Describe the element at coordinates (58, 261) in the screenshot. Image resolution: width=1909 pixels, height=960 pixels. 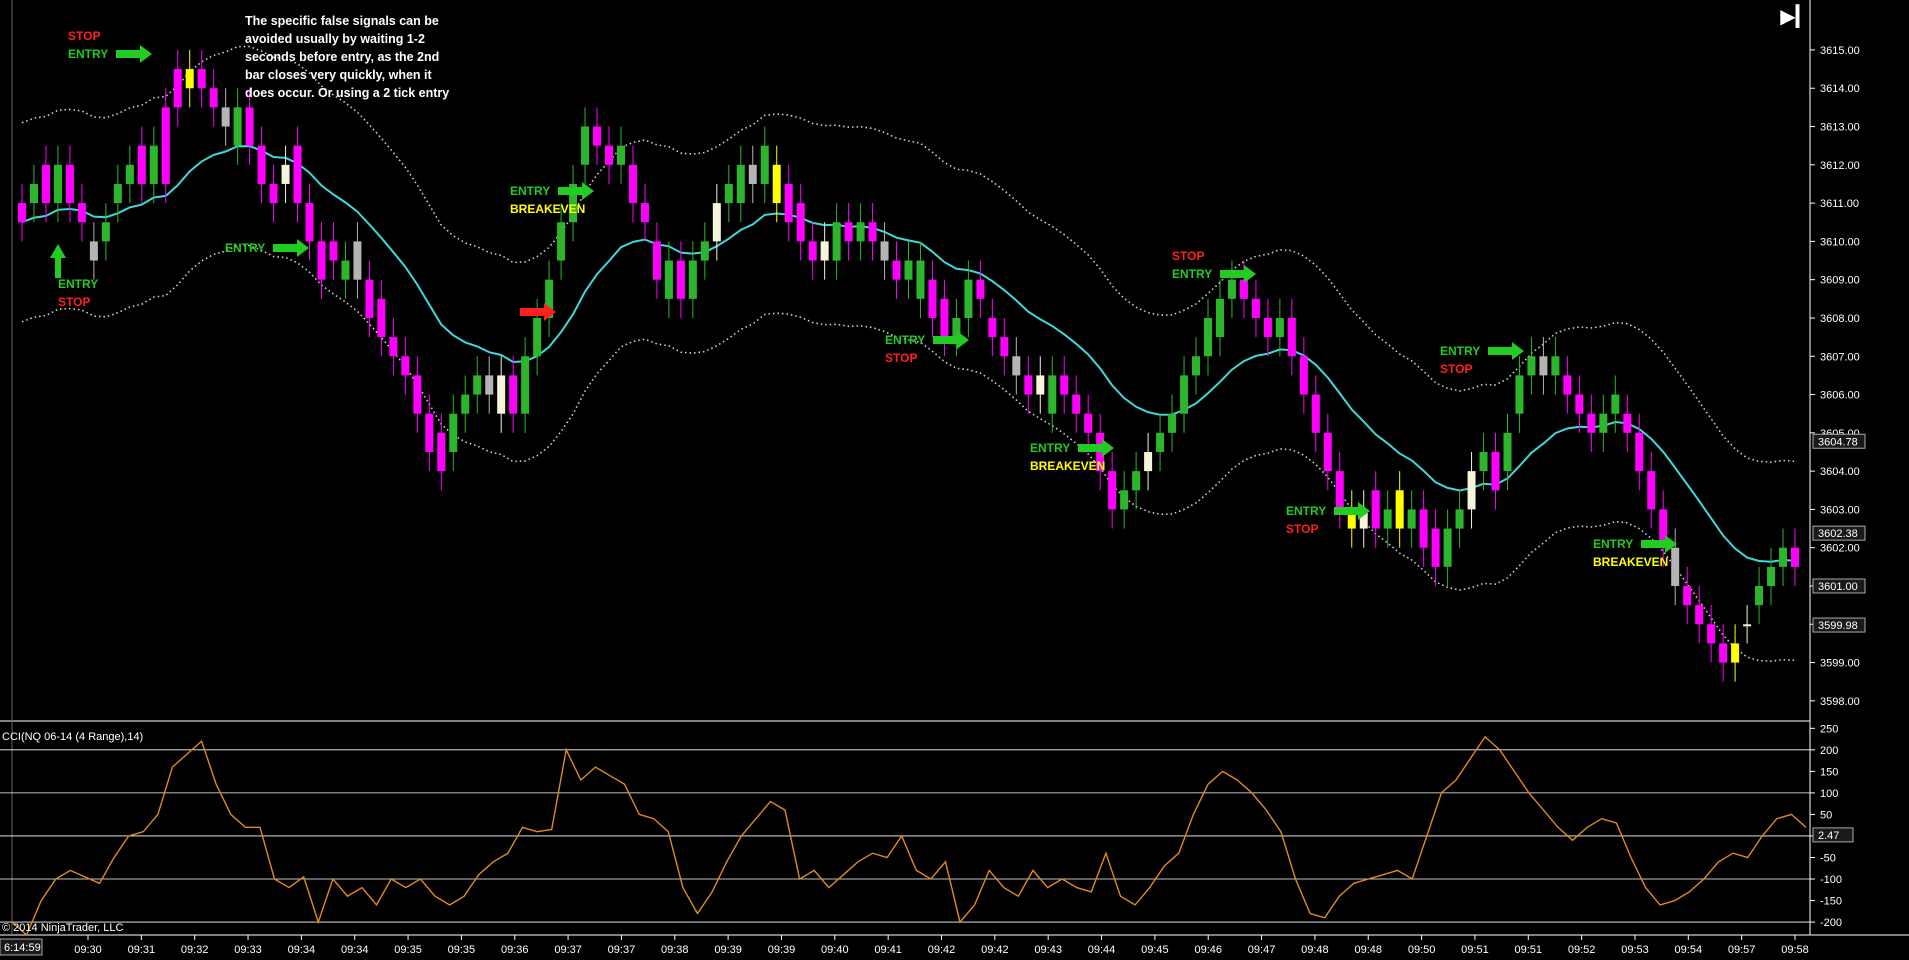
I see `entry-arrow-up-icon` at that location.